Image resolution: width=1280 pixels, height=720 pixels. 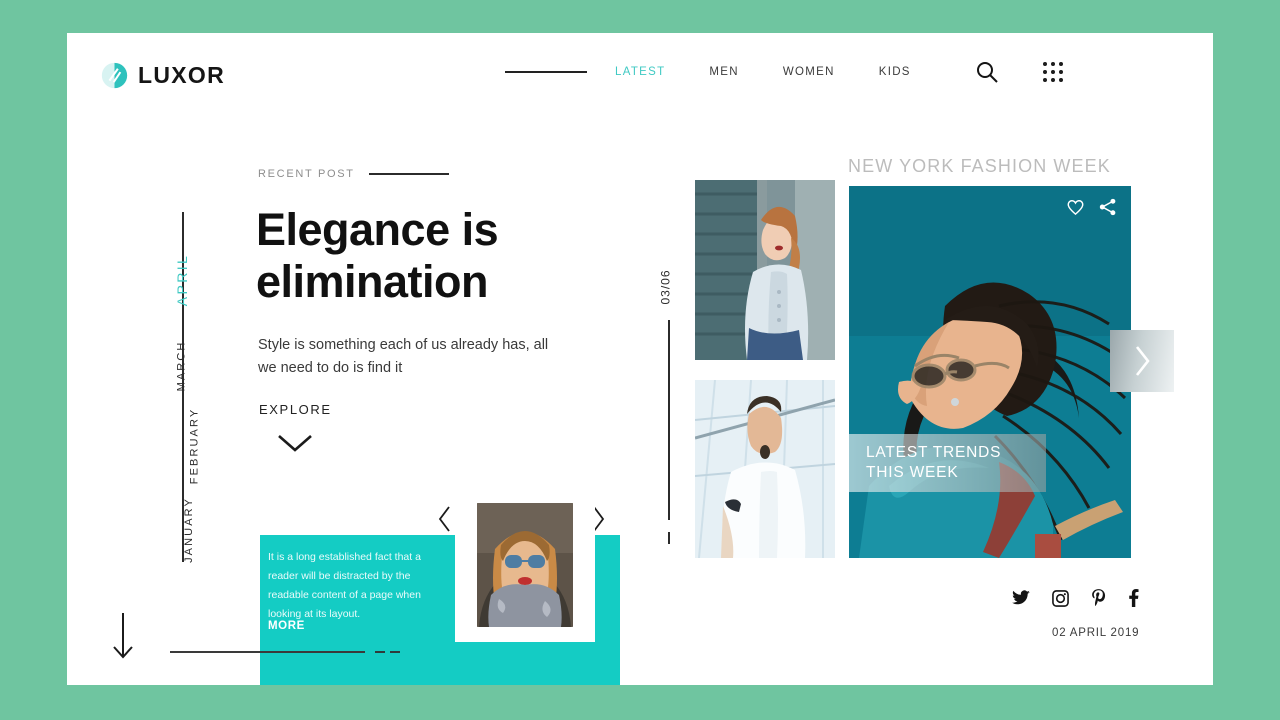 I want to click on feature-caption-line-1: LATEST TRENDS, so click(x=934, y=452).